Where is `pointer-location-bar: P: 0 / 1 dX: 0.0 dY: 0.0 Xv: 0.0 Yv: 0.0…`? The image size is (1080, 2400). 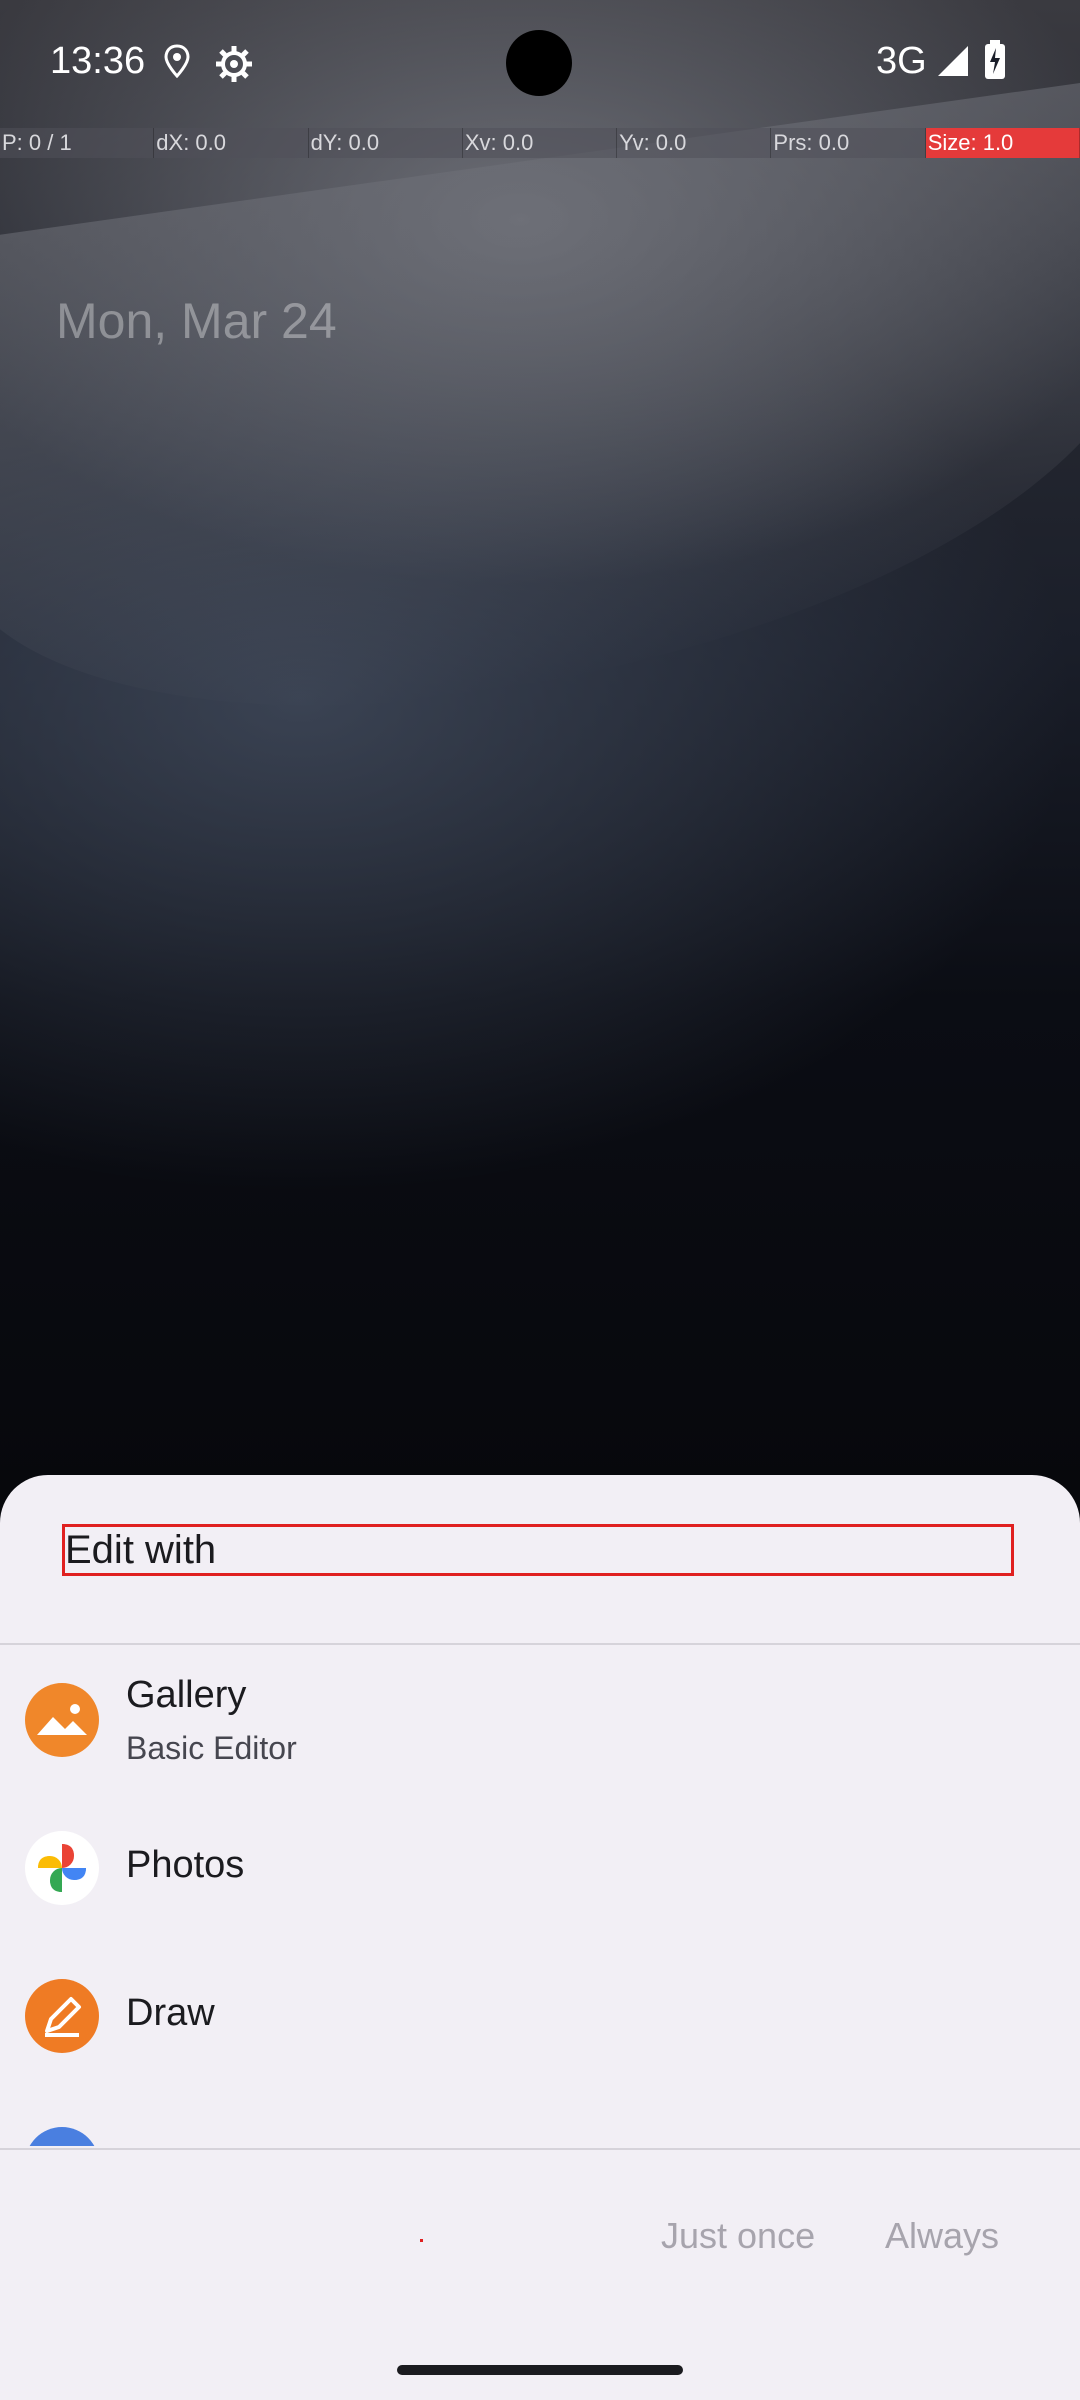
pointer-location-bar: P: 0 / 1 dX: 0.0 dY: 0.0 Xv: 0.0 Yv: 0.0… is located at coordinates (540, 143).